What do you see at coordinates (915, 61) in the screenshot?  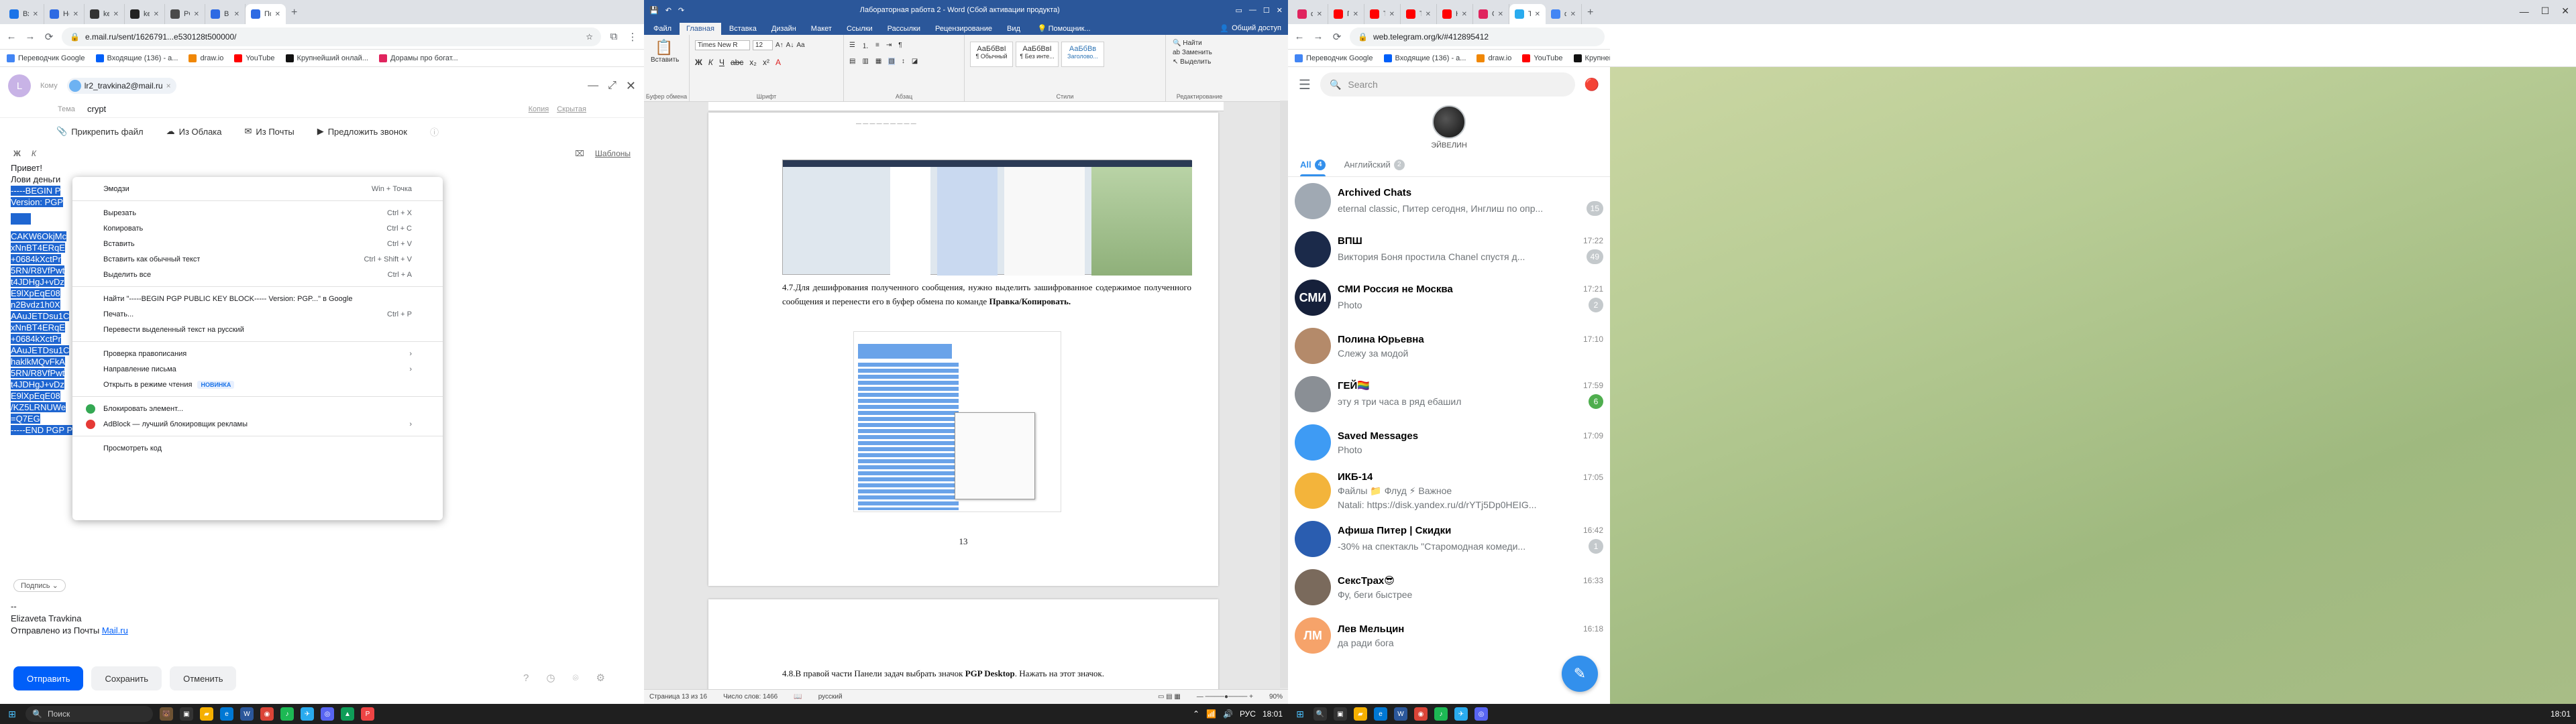 I see `shading-icon: ◪` at bounding box center [915, 61].